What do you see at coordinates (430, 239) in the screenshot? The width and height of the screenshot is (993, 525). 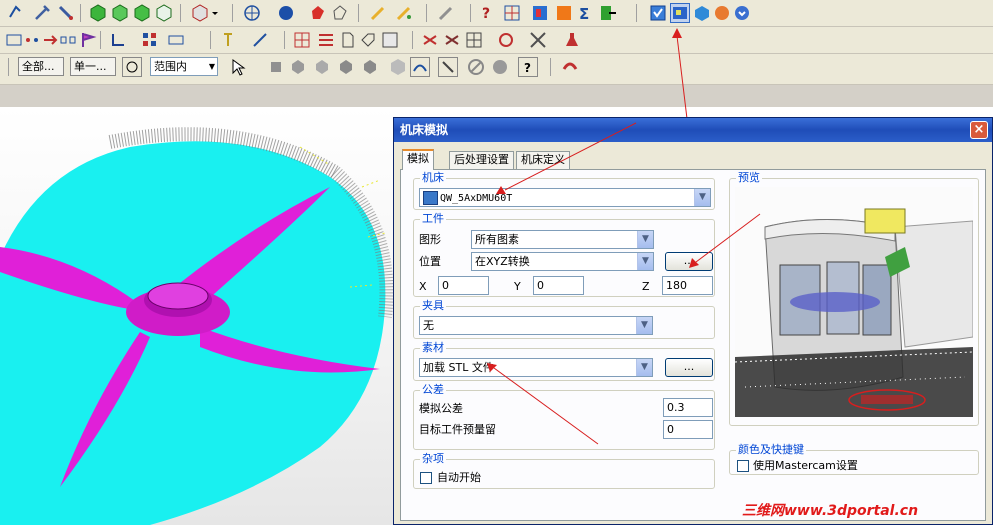 I see `shape-label: 图形` at bounding box center [430, 239].